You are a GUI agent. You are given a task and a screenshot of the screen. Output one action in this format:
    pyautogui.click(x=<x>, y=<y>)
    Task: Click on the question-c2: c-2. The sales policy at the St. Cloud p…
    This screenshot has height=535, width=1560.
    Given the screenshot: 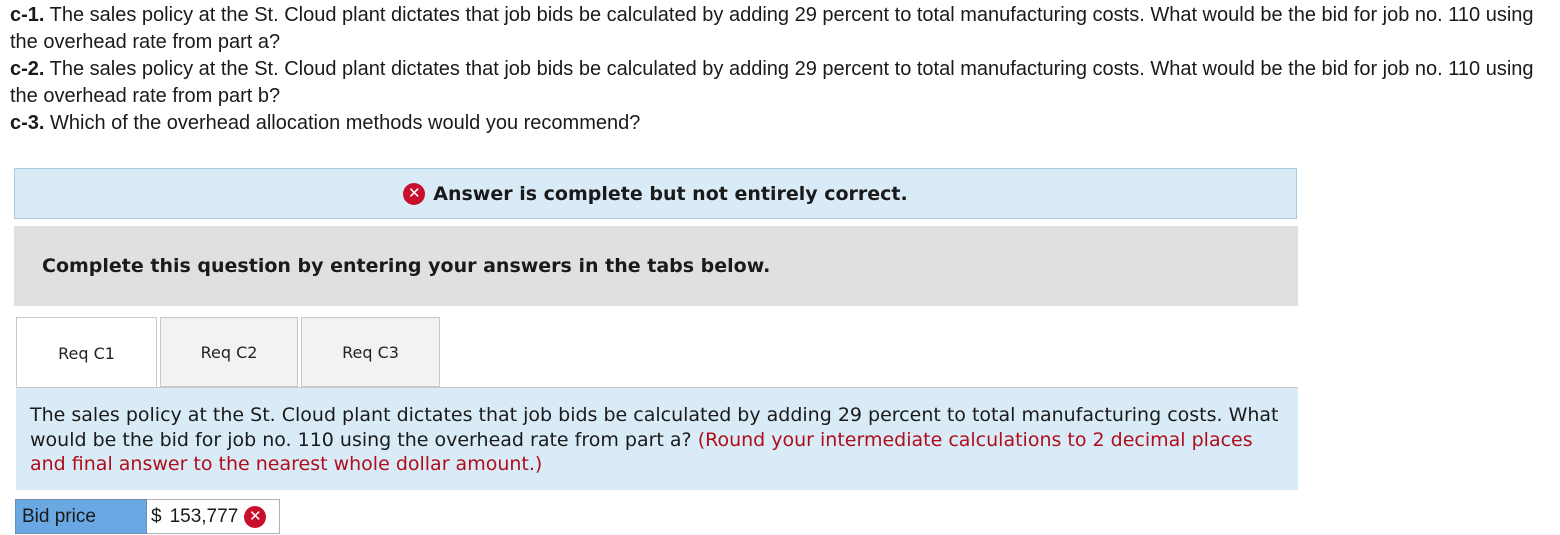 What is the action you would take?
    pyautogui.click(x=775, y=83)
    